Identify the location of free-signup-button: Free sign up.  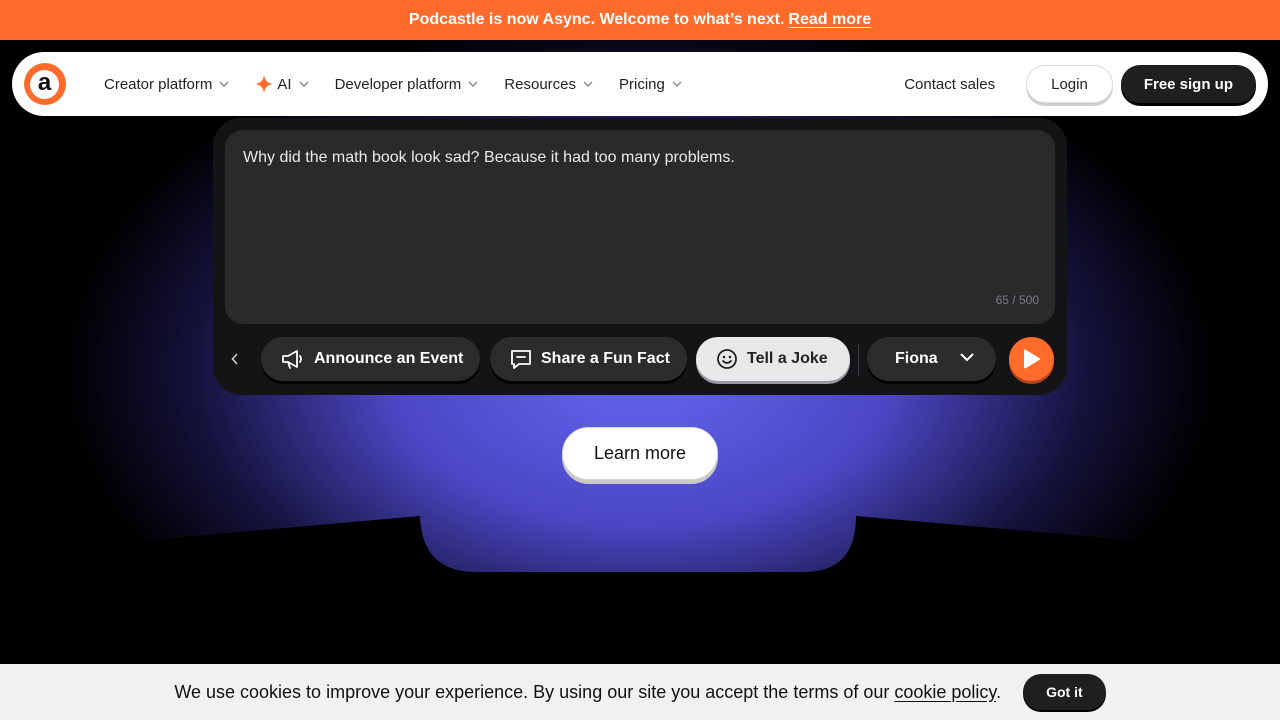
(1188, 84).